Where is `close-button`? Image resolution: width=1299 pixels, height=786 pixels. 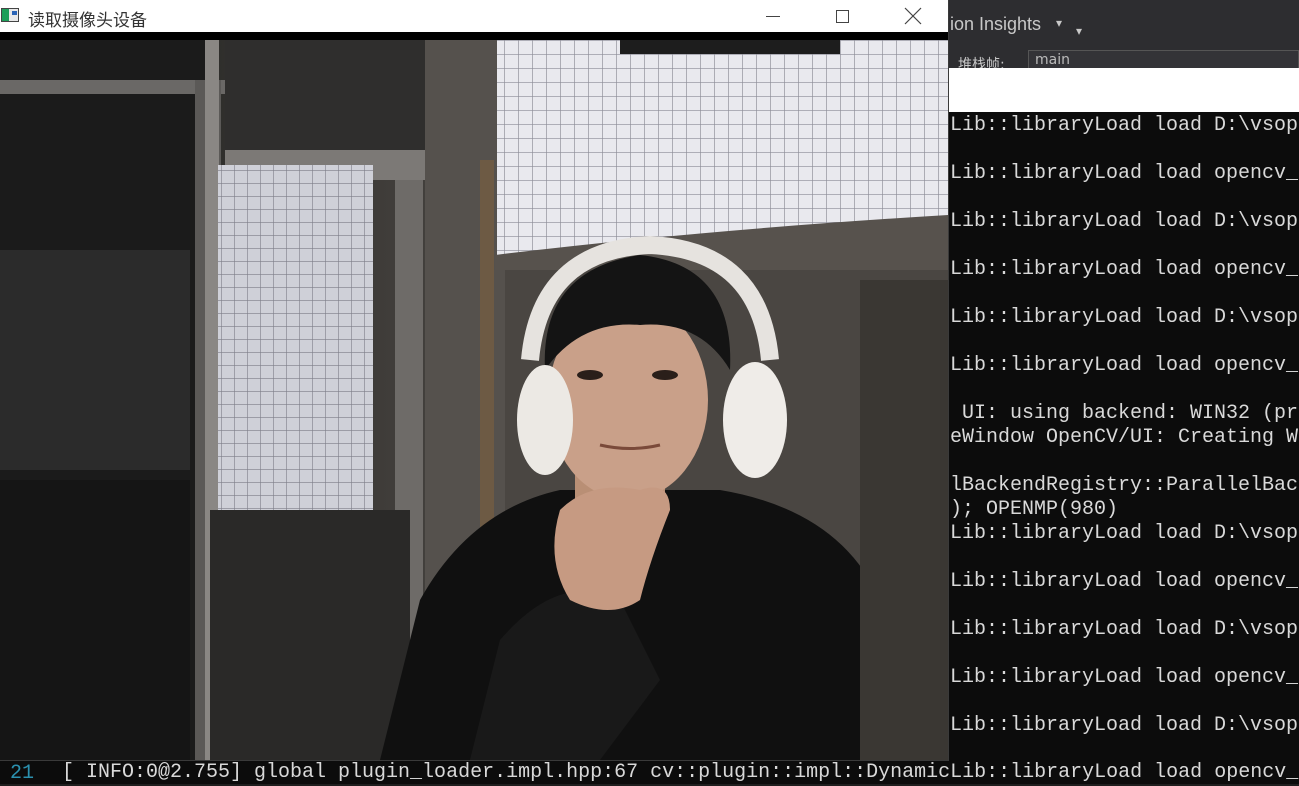
close-button is located at coordinates (913, 16).